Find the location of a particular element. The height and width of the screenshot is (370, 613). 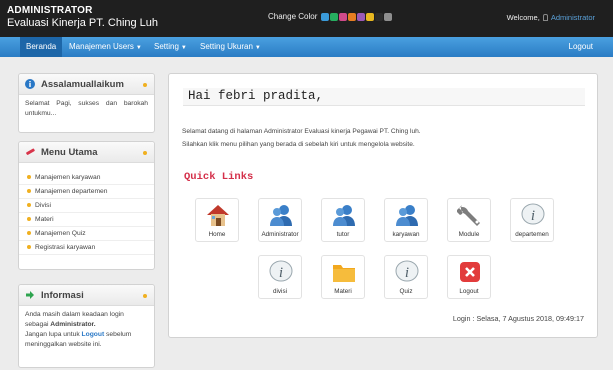

change-color-label: Change Color is located at coordinates (293, 16).